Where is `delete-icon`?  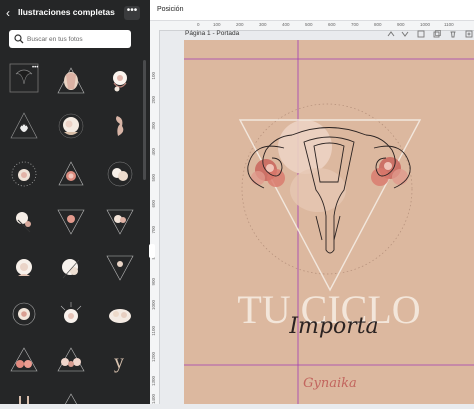 delete-icon is located at coordinates (453, 34).